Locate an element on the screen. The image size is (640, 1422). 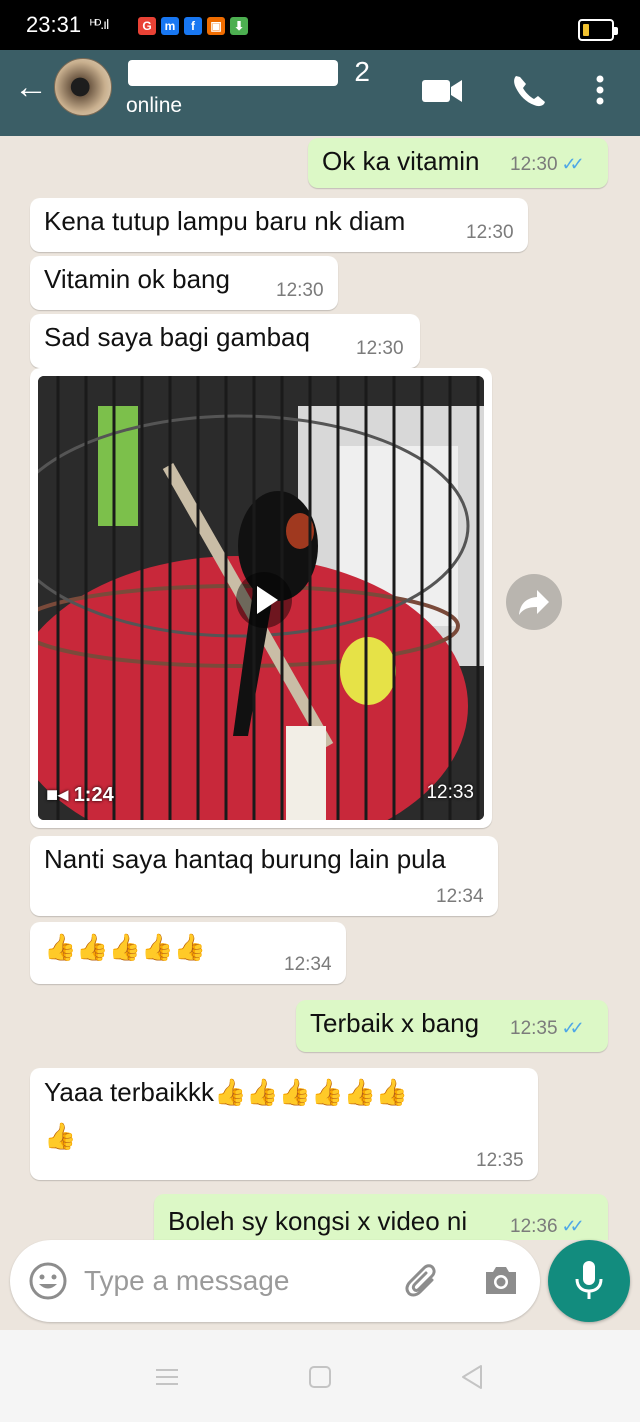
forward-share-button is located at coordinates (534, 602).